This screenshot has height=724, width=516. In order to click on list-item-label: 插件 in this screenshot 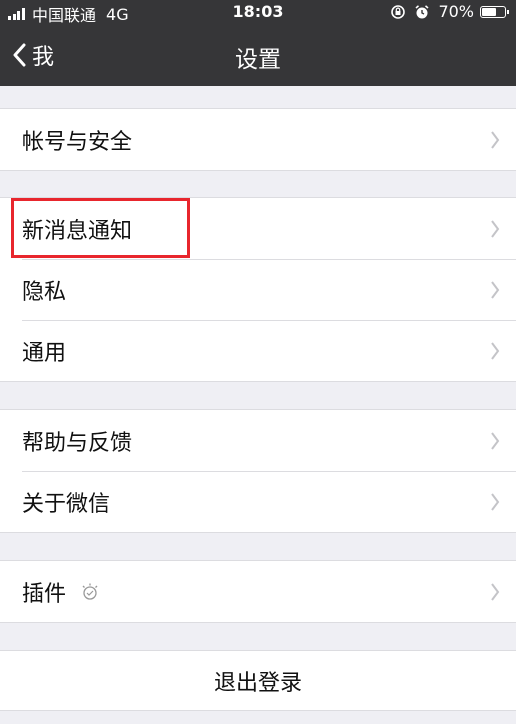, I will do `click(44, 594)`.